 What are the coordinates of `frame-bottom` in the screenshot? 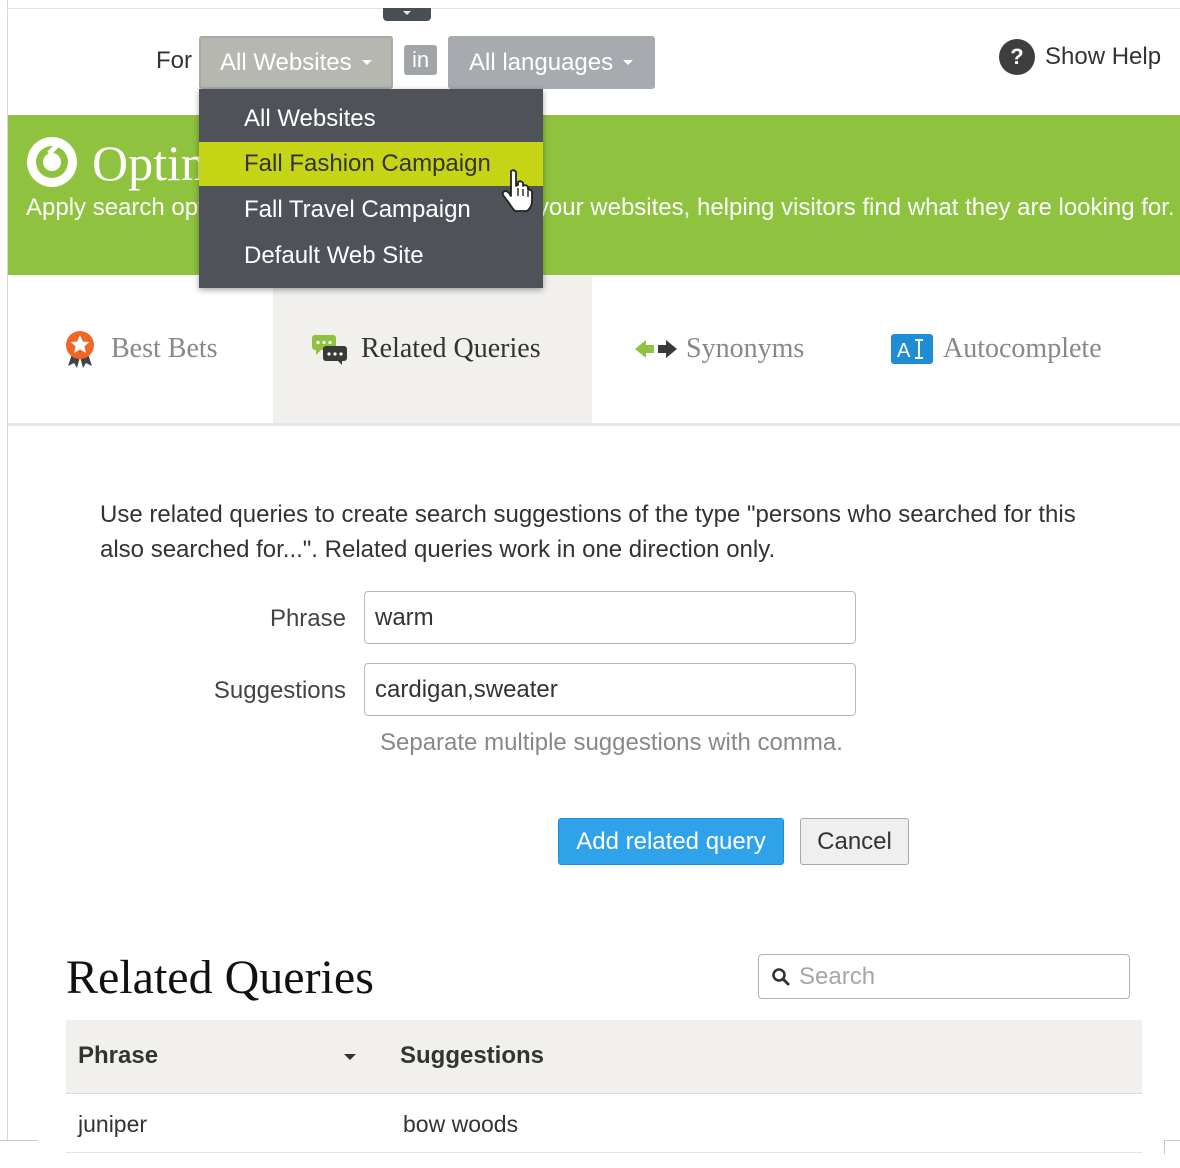 It's located at (590, 1154).